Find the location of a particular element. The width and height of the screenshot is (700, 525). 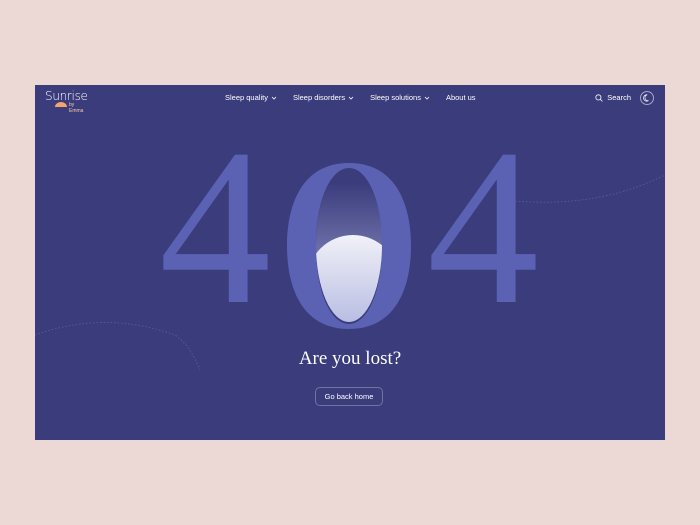

nav-item-label: Sleep solutions is located at coordinates (395, 97).